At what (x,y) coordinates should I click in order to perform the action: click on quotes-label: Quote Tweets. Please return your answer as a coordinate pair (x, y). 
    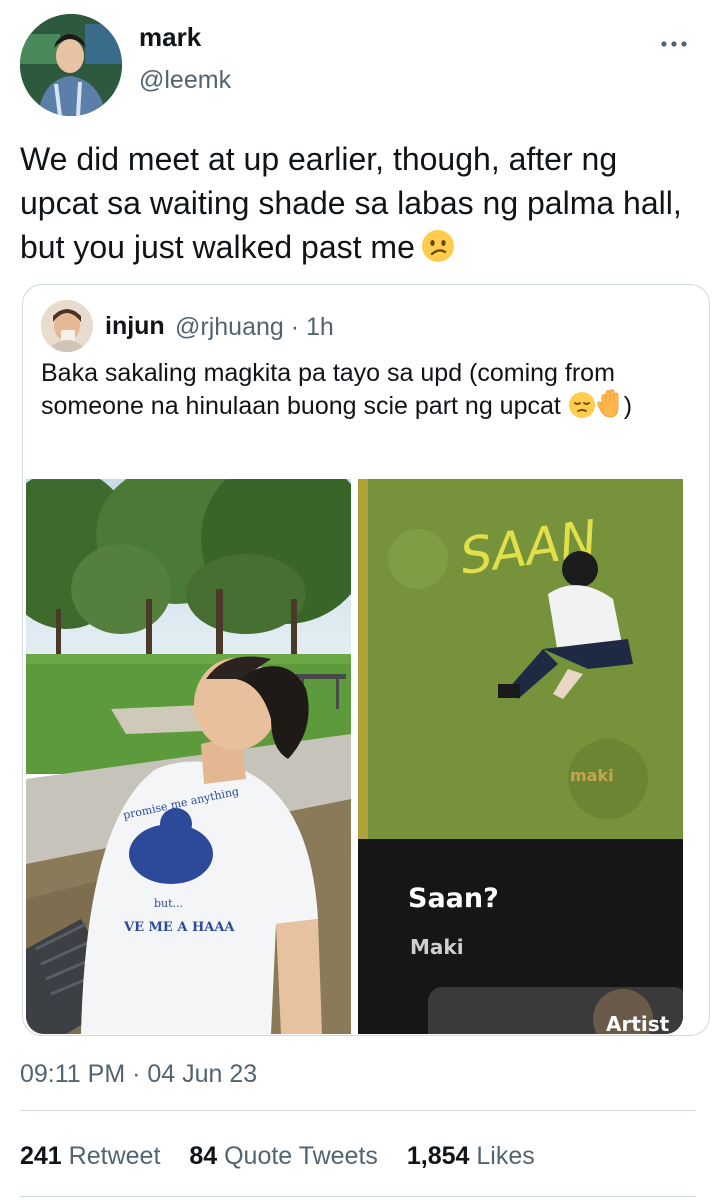
    Looking at the image, I should click on (301, 1156).